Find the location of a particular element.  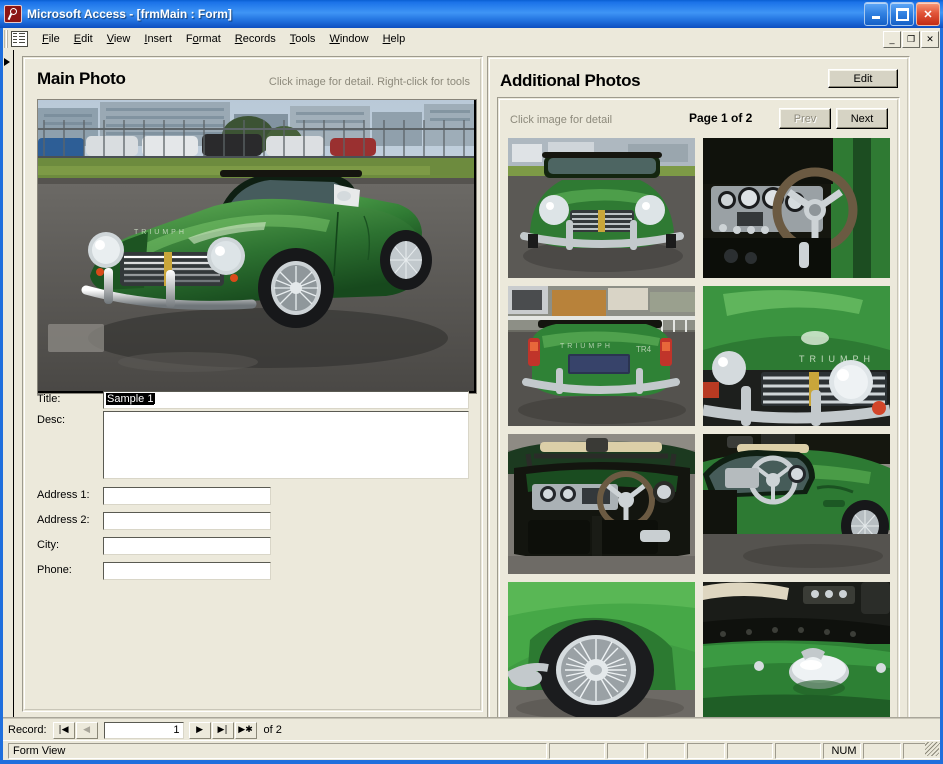

menu-item-edit: Edit is located at coordinates (83, 39).